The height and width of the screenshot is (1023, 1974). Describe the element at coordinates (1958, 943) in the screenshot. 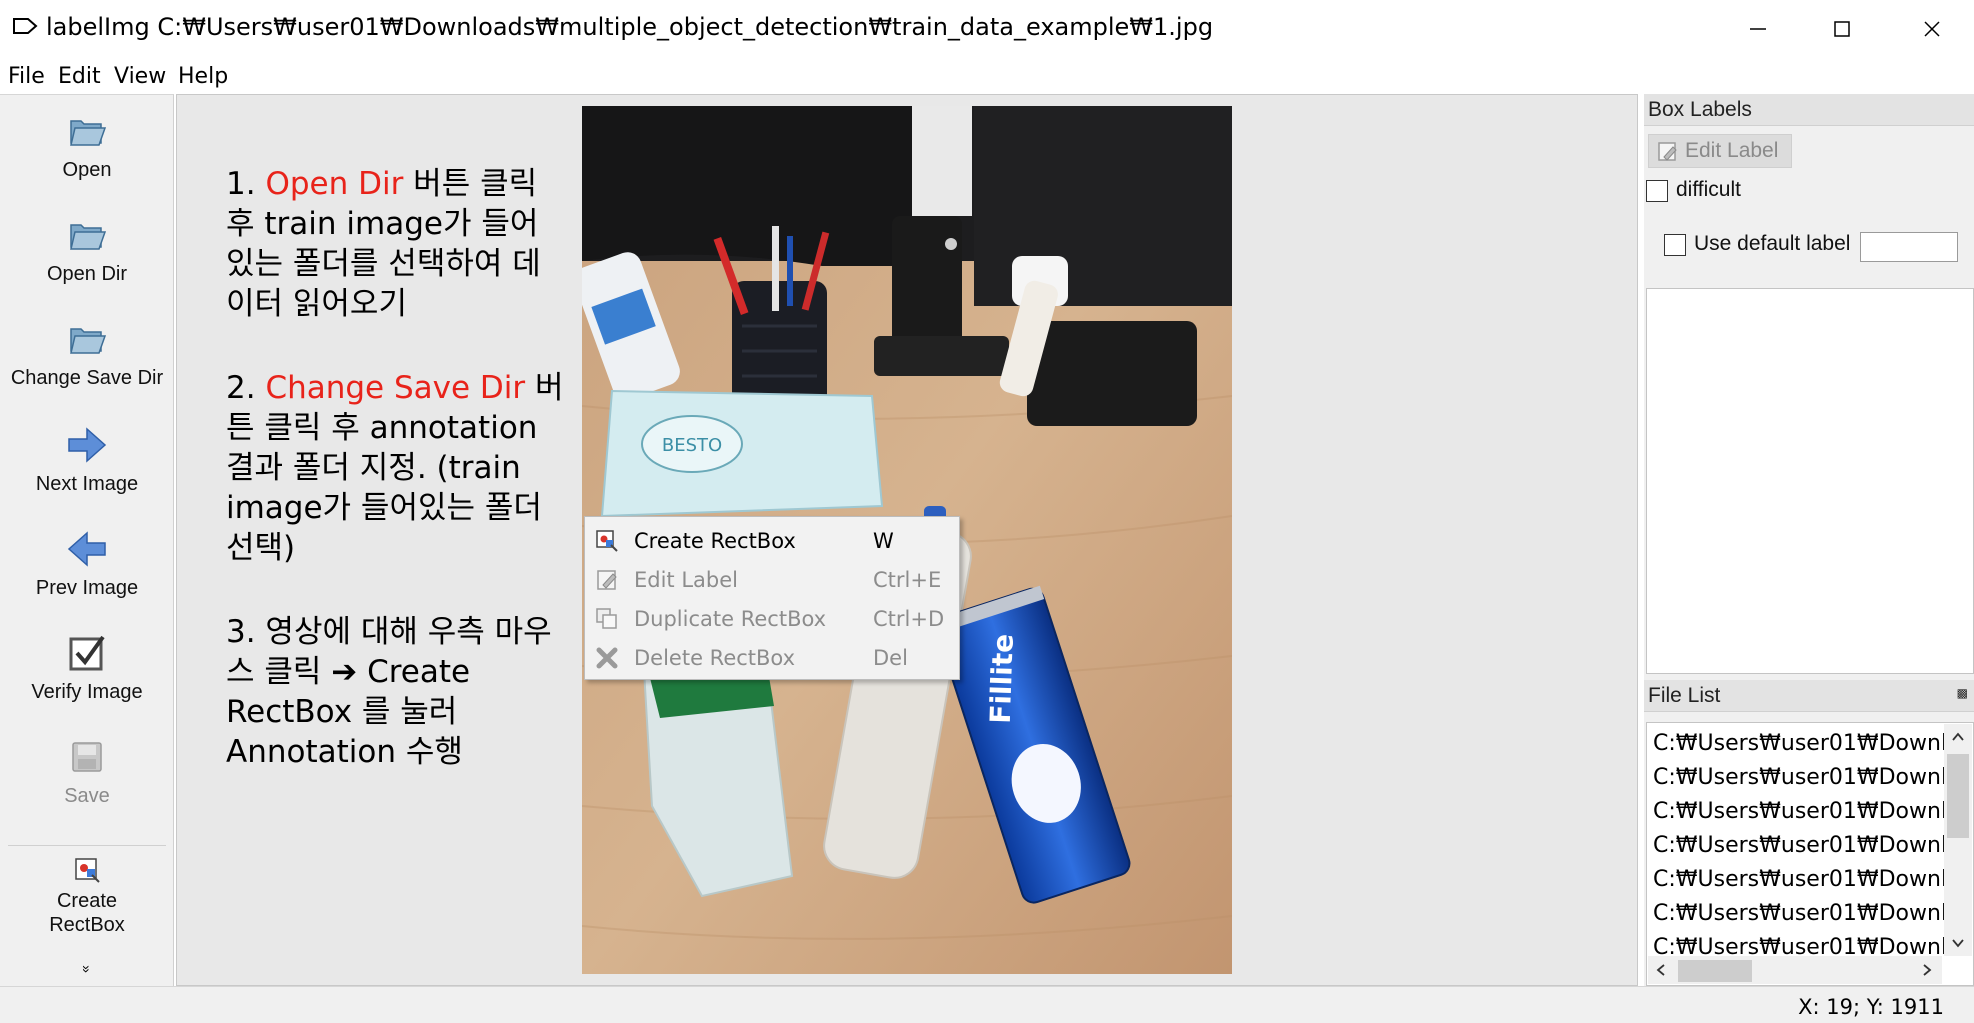

I see `chevron-down-icon` at that location.